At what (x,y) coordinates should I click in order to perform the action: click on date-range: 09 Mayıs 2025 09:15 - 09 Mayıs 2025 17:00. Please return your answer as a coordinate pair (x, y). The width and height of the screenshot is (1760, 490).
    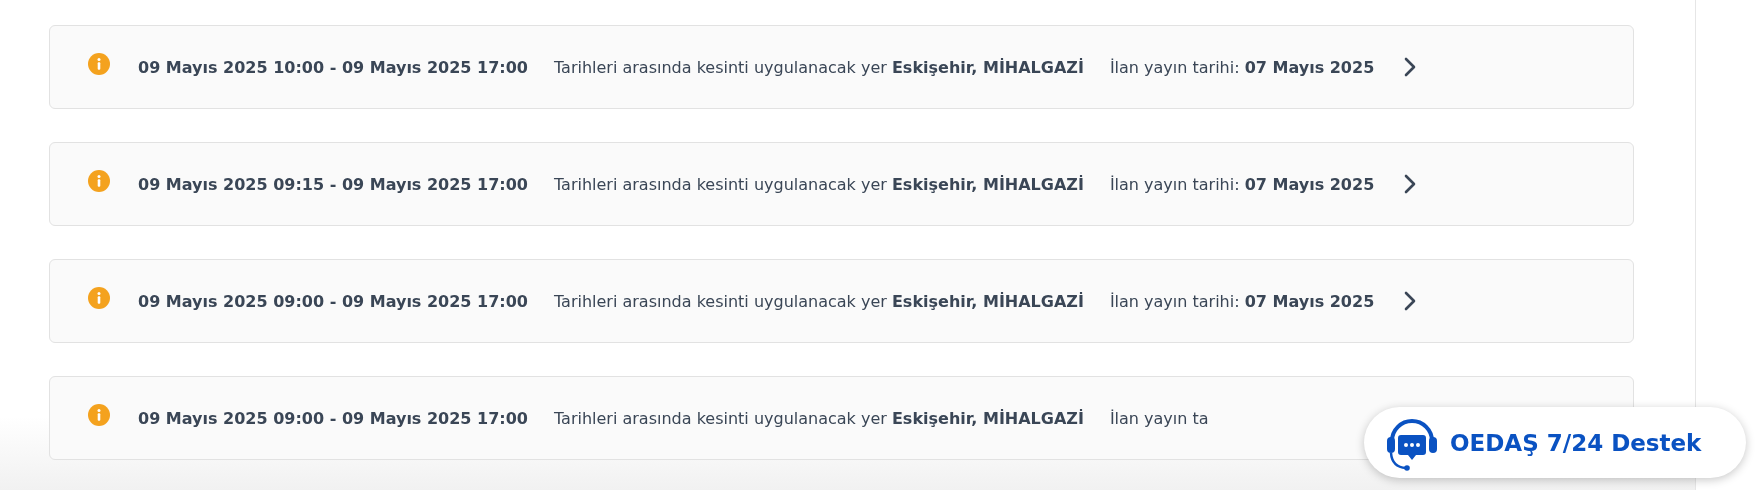
    Looking at the image, I should click on (333, 184).